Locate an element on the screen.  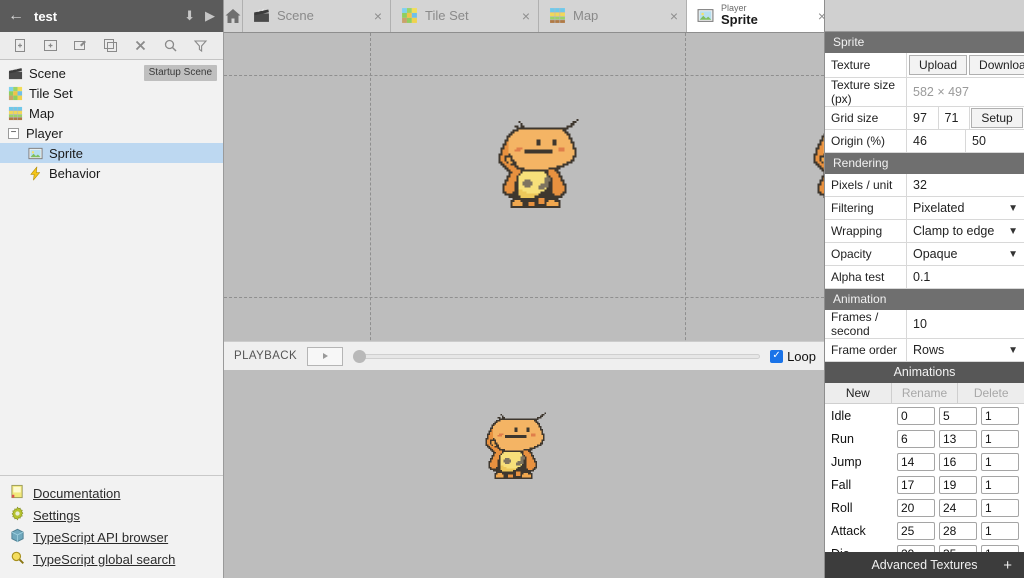
startup-scene-badge: Startup Scene is located at coordinates (180, 73).